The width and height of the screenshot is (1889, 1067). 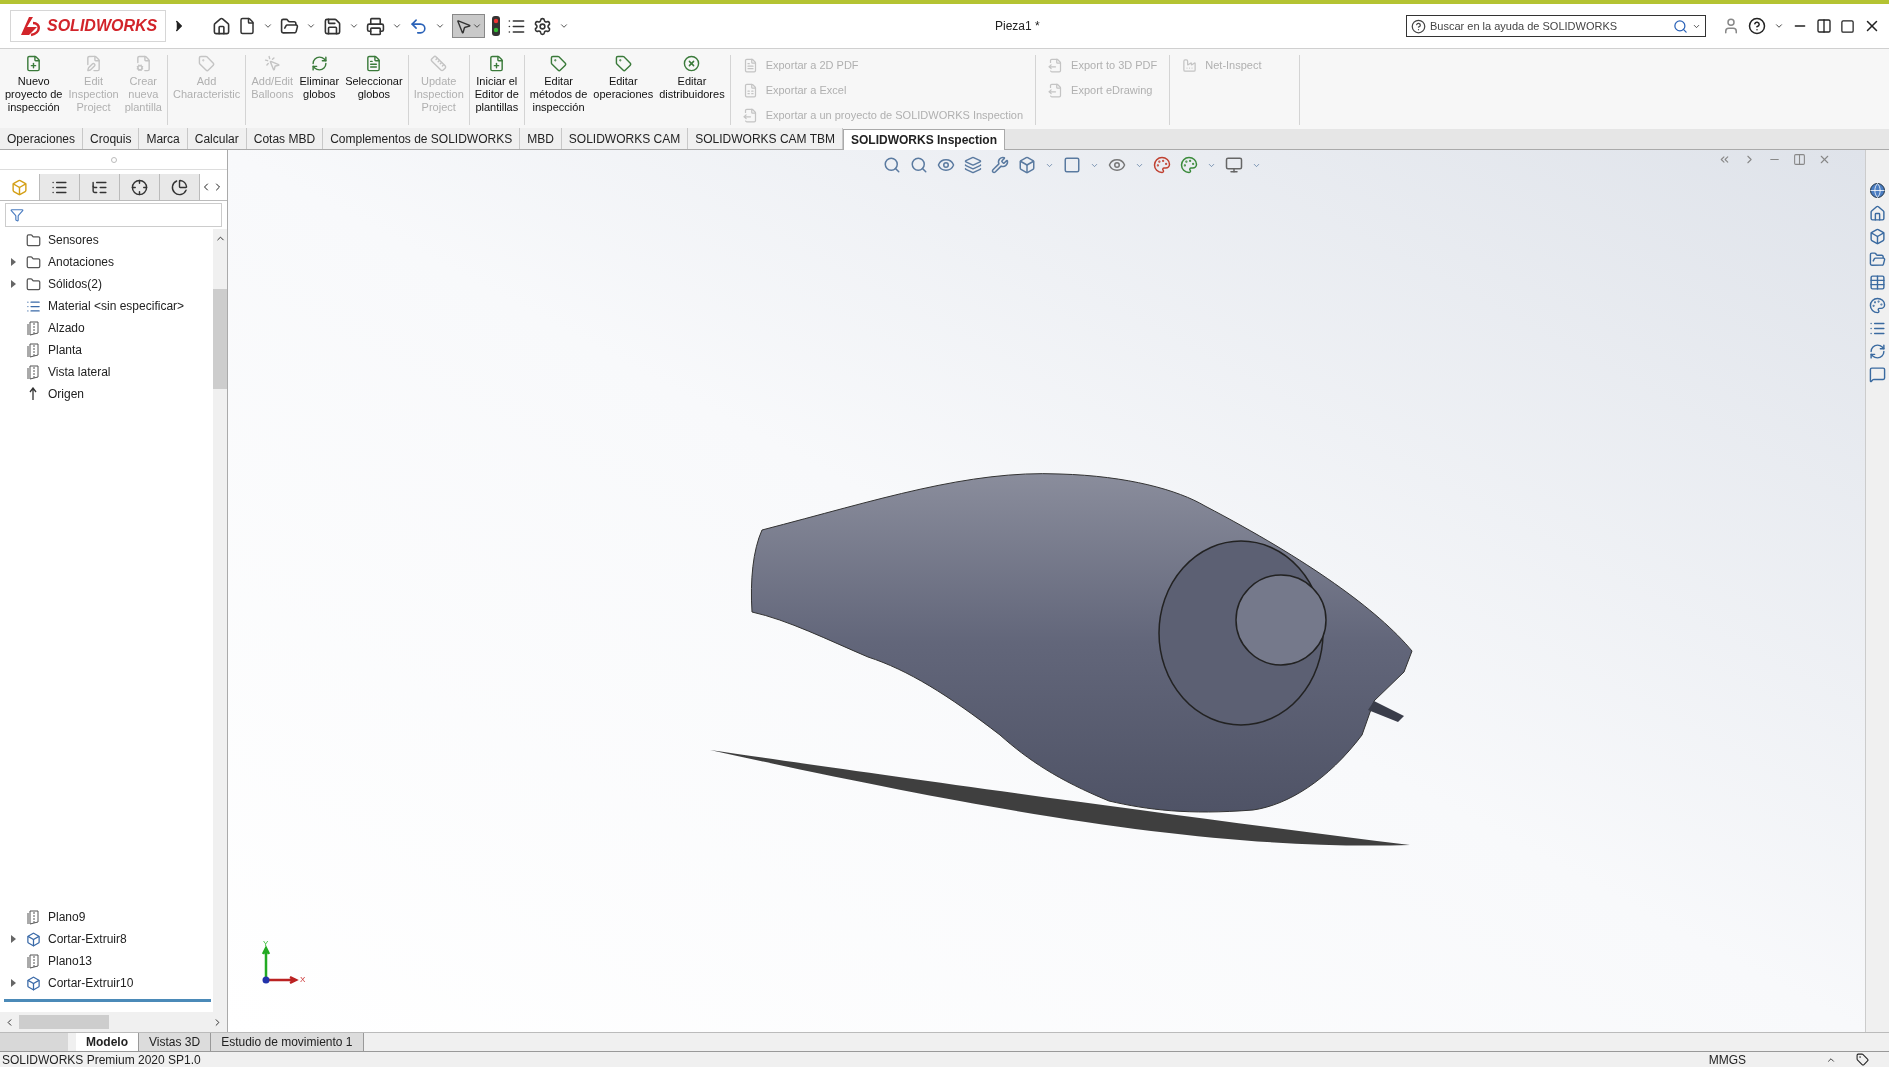 I want to click on tile-icon, so click(x=1824, y=26).